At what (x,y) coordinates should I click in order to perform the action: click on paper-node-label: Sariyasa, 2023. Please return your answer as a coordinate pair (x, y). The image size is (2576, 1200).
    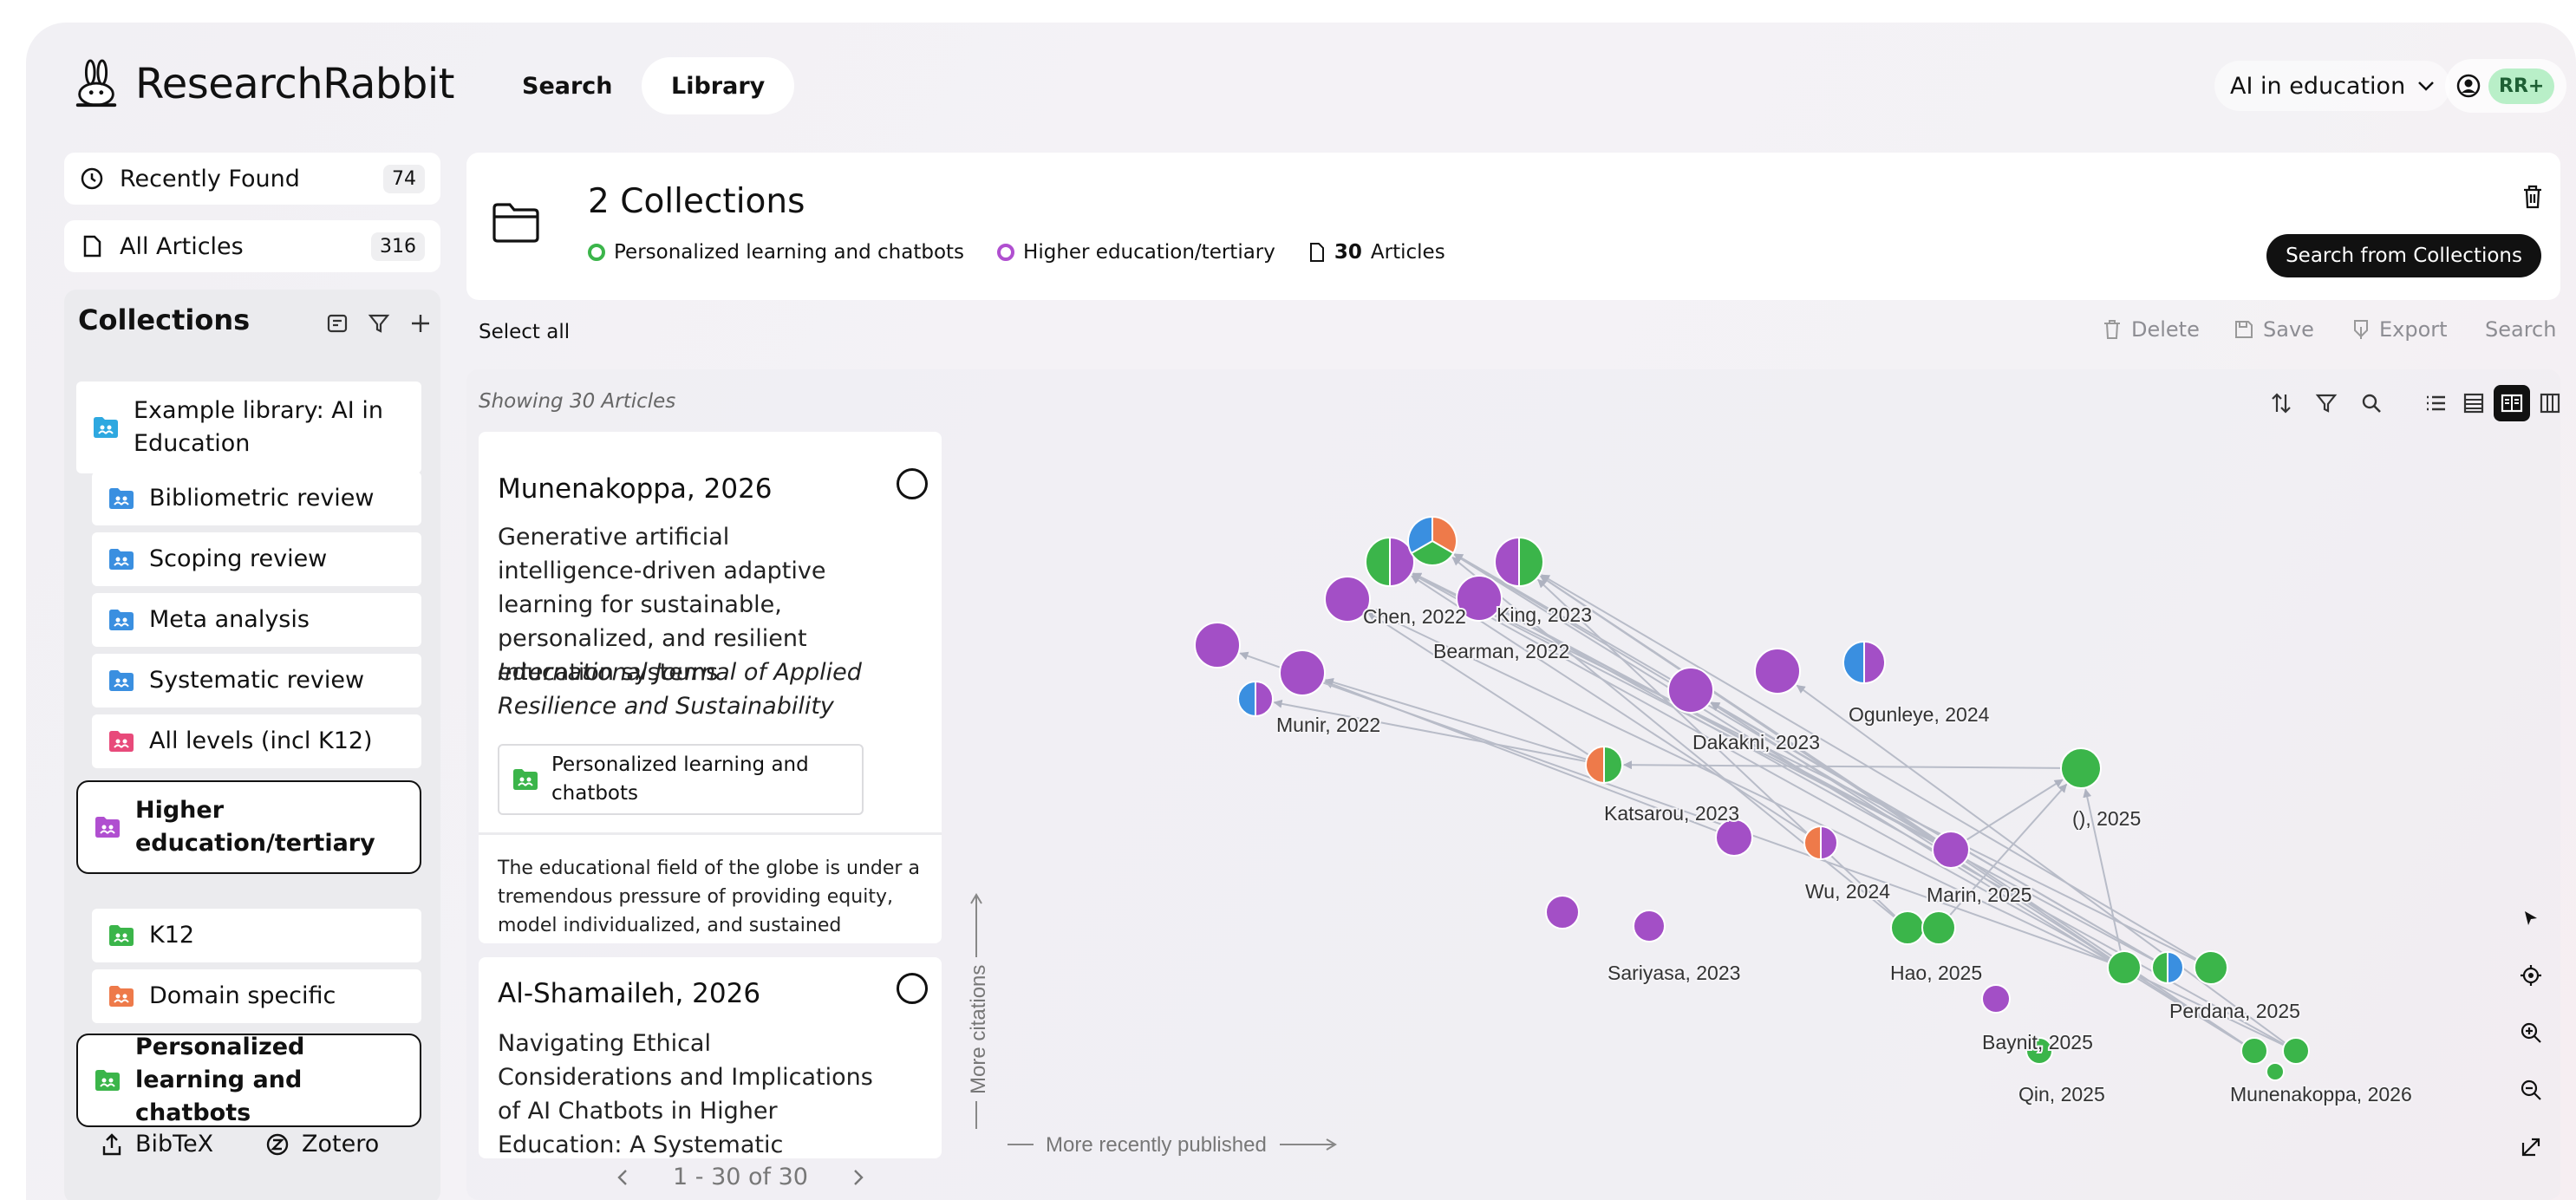
    Looking at the image, I should click on (1674, 973).